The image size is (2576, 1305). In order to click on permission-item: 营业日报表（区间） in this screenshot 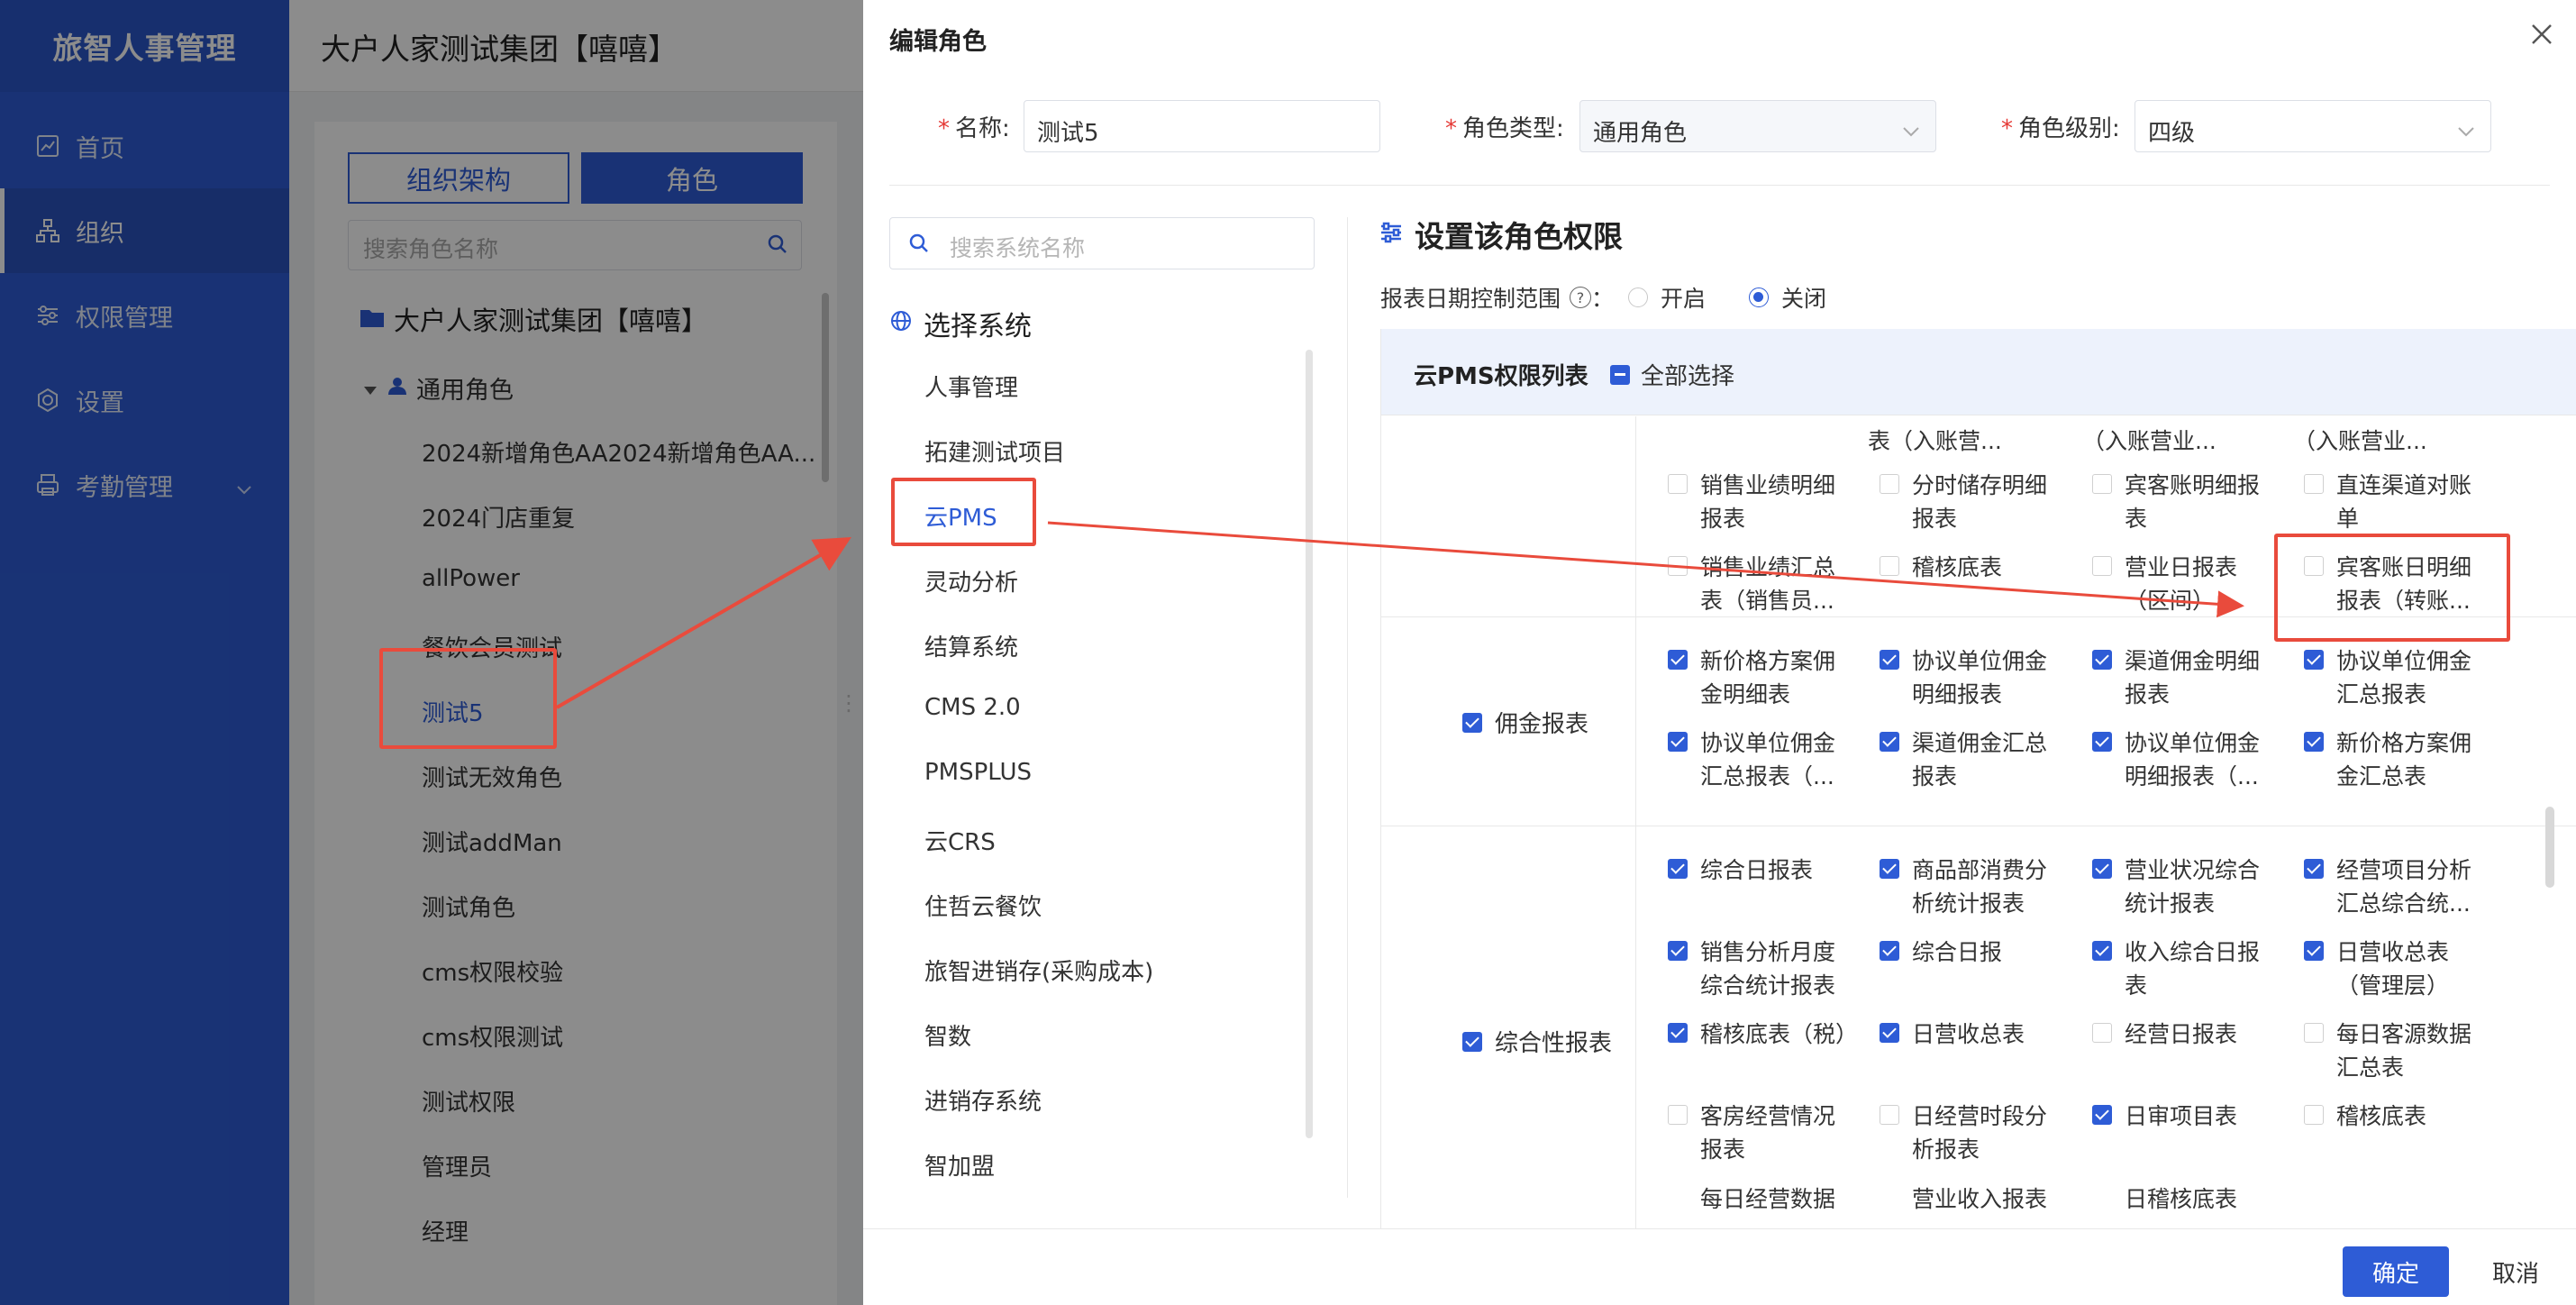, I will do `click(2186, 584)`.